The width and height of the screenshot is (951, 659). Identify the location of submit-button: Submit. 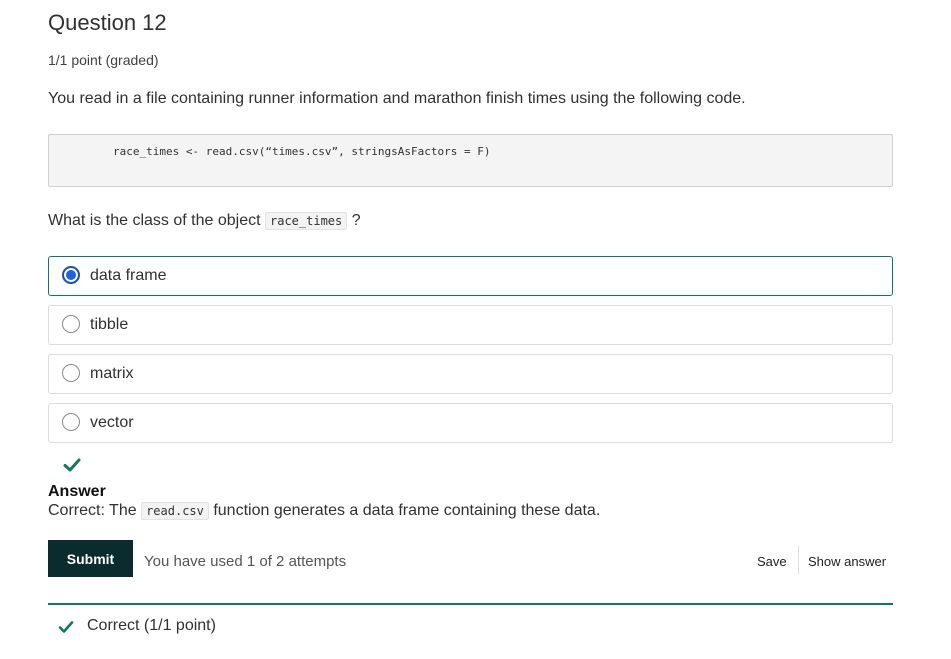
(90, 558).